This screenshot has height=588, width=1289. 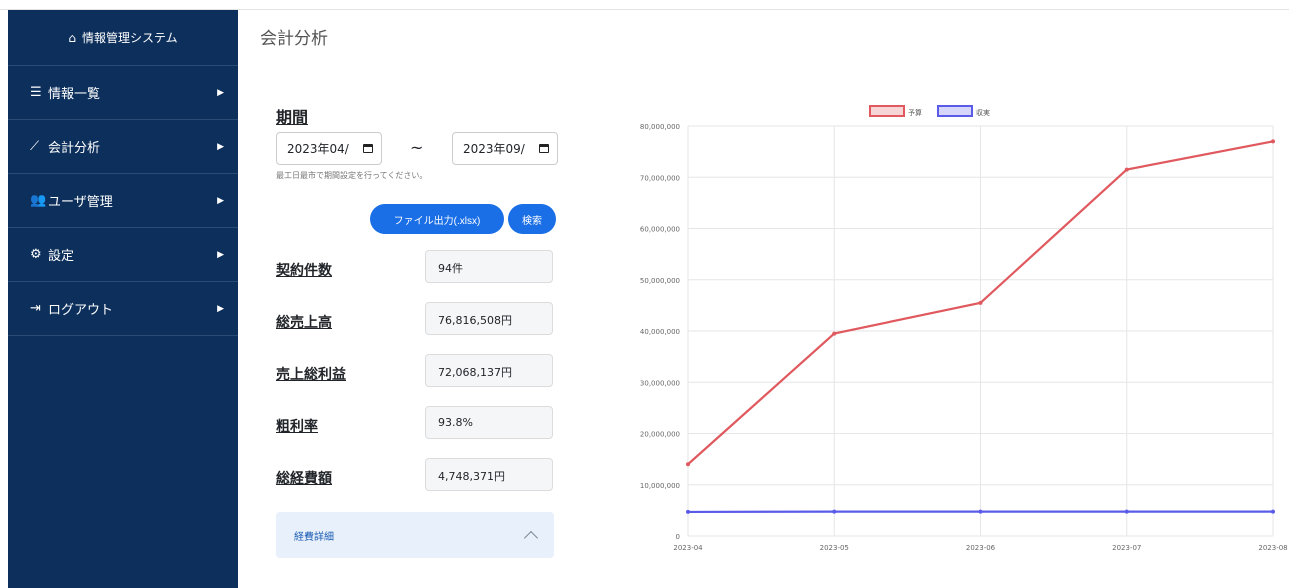 I want to click on date-to-input: 2023年09/, so click(x=505, y=148).